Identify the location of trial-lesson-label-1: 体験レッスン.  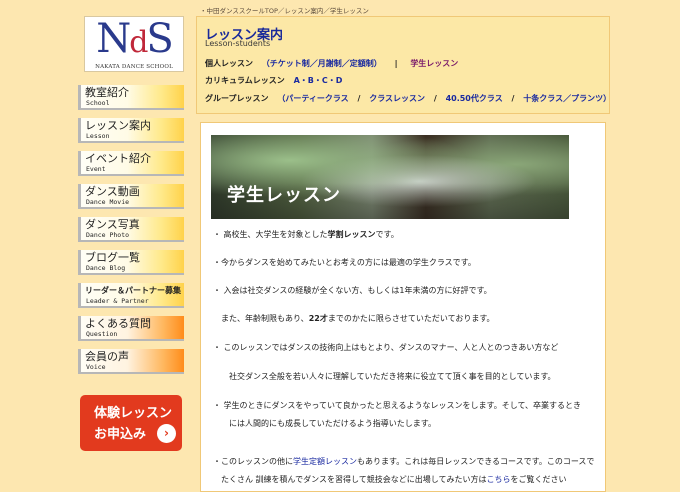
(133, 413).